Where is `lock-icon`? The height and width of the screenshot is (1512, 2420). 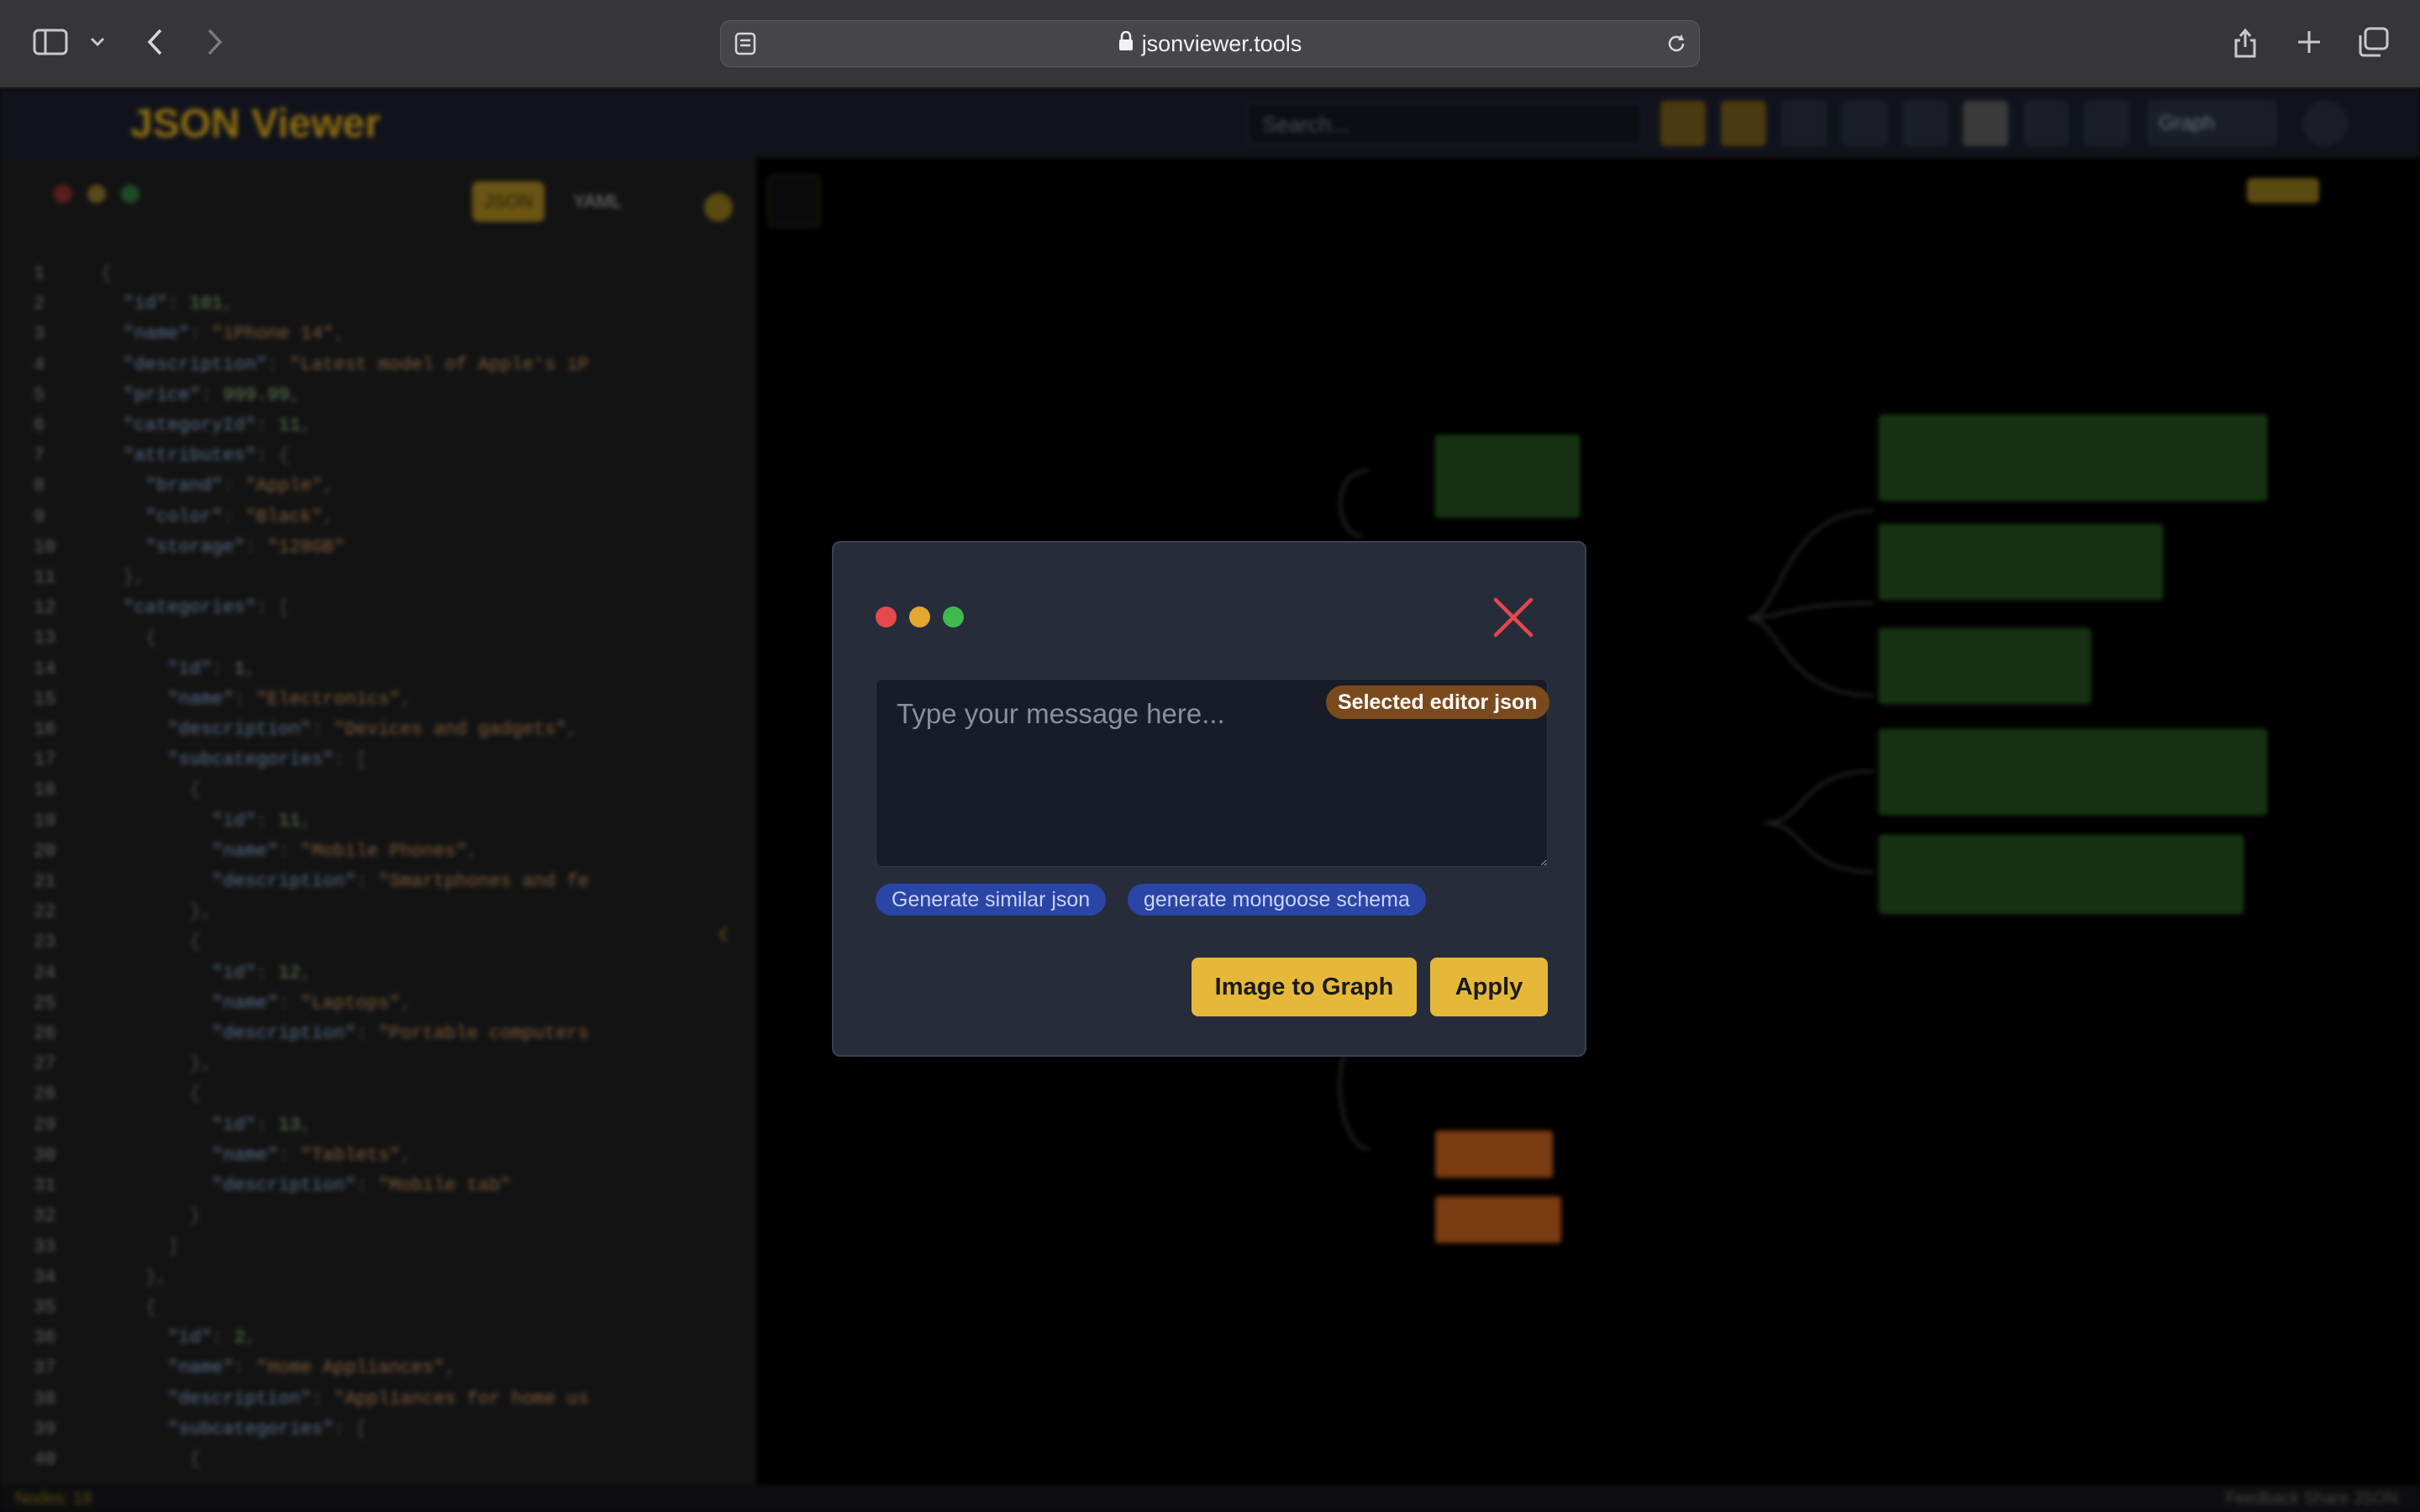
lock-icon is located at coordinates (1126, 43).